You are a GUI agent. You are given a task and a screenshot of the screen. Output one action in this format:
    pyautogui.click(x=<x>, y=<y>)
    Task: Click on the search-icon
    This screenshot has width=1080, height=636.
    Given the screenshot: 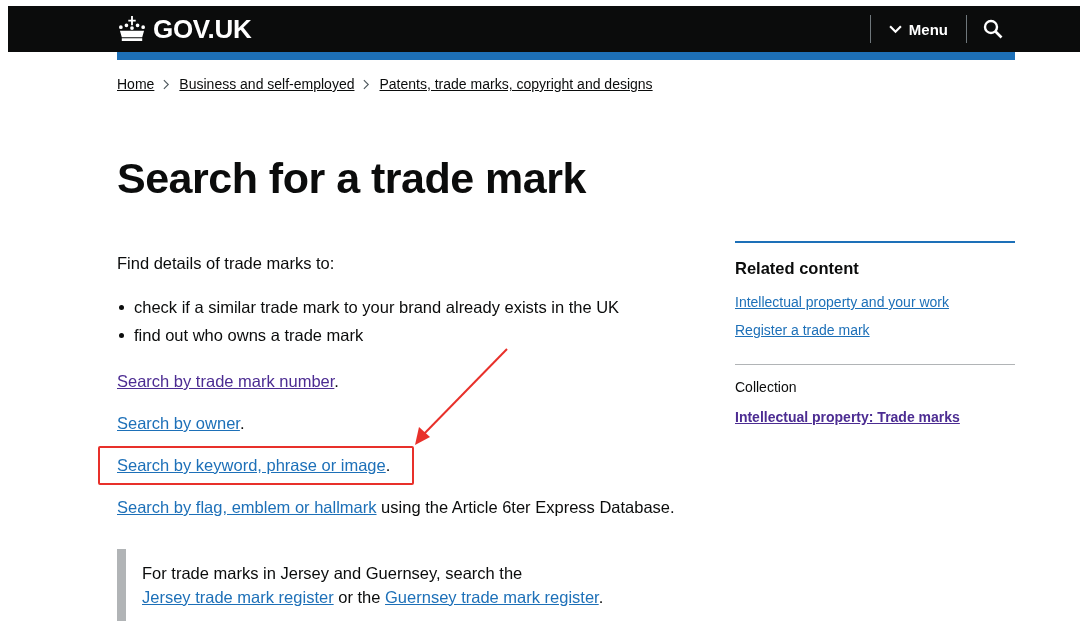 What is the action you would take?
    pyautogui.click(x=993, y=29)
    